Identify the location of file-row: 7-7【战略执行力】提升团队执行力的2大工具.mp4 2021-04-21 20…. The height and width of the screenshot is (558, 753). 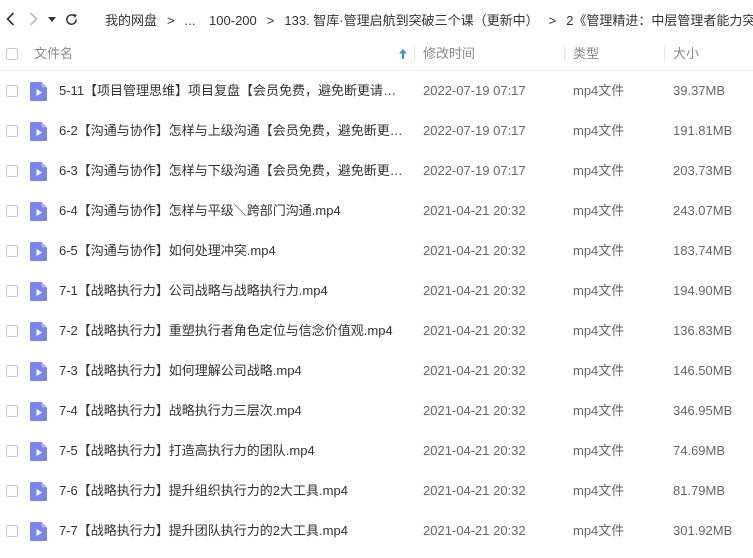
(376, 531).